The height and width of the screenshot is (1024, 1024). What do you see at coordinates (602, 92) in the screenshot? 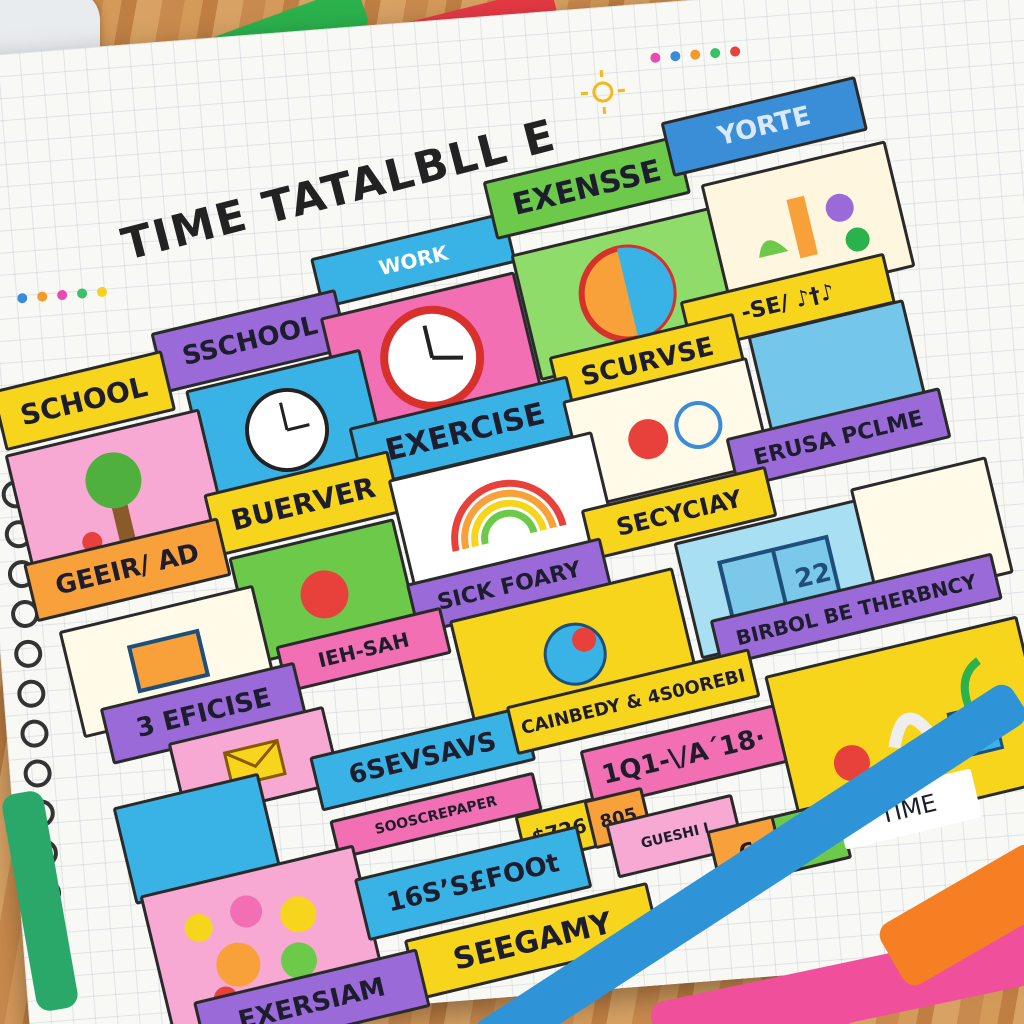
I see `sun-icon` at bounding box center [602, 92].